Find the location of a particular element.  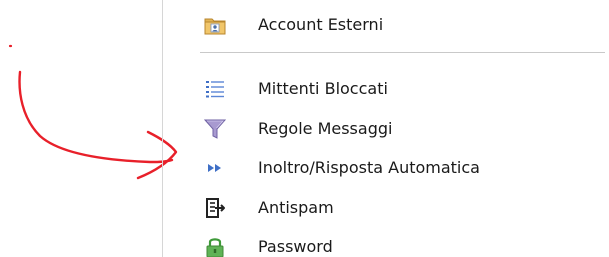

folder-contact-icon is located at coordinates (215, 25).